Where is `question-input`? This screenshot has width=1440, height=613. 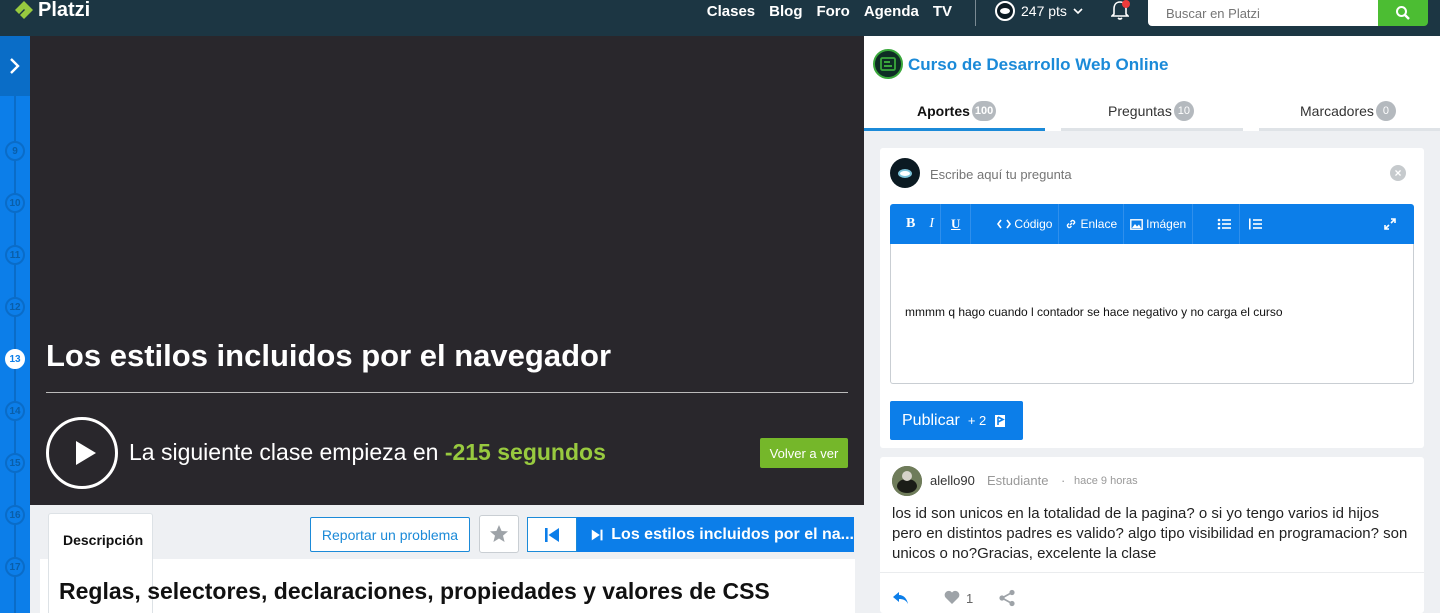
question-input is located at coordinates (1150, 174).